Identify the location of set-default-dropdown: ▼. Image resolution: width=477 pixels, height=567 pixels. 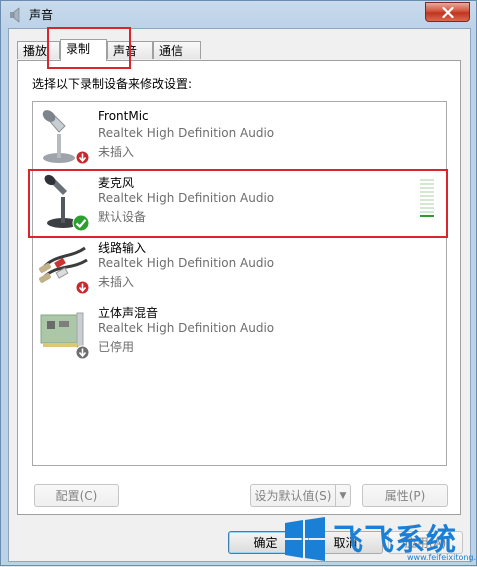
(343, 495).